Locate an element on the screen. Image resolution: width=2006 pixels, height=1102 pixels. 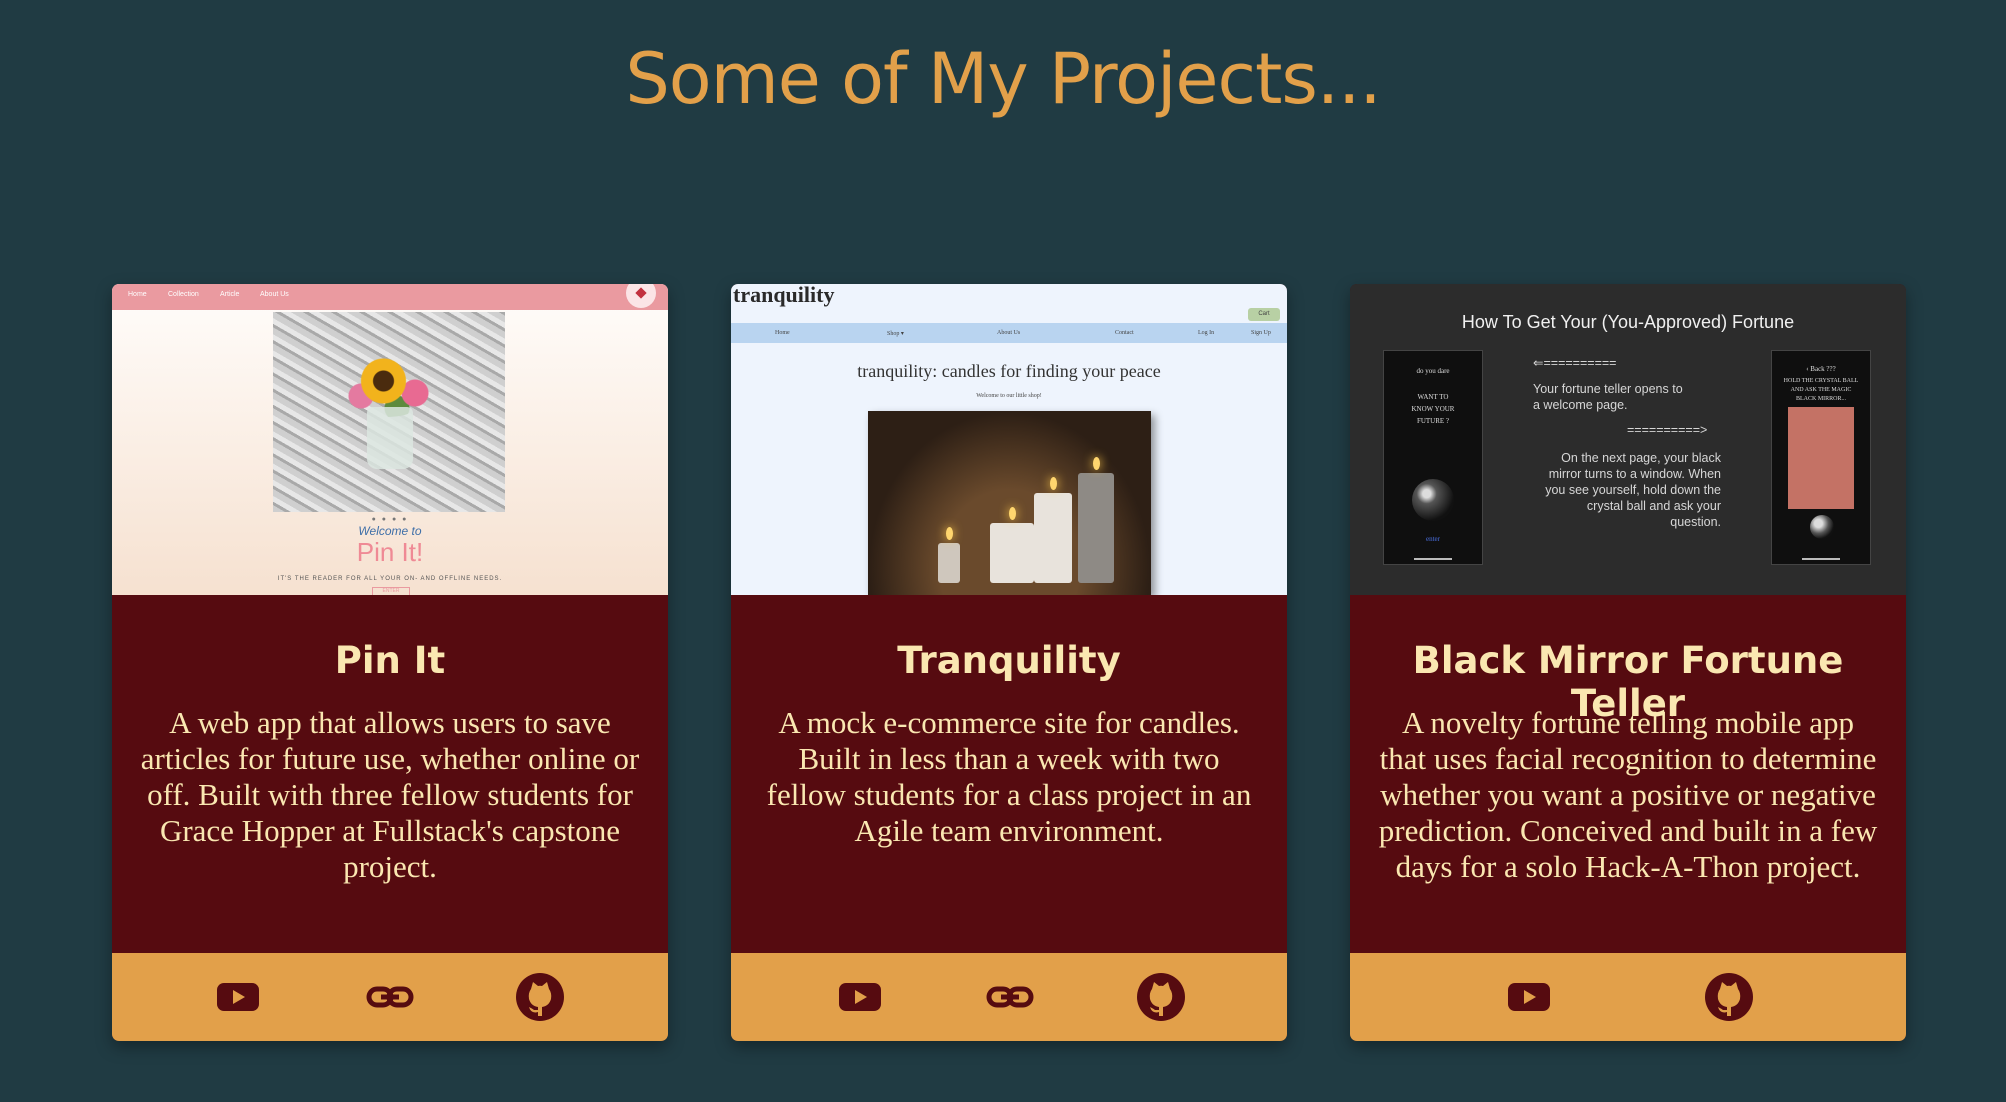
arrow-left-text: ⇐========== is located at coordinates (1575, 363).